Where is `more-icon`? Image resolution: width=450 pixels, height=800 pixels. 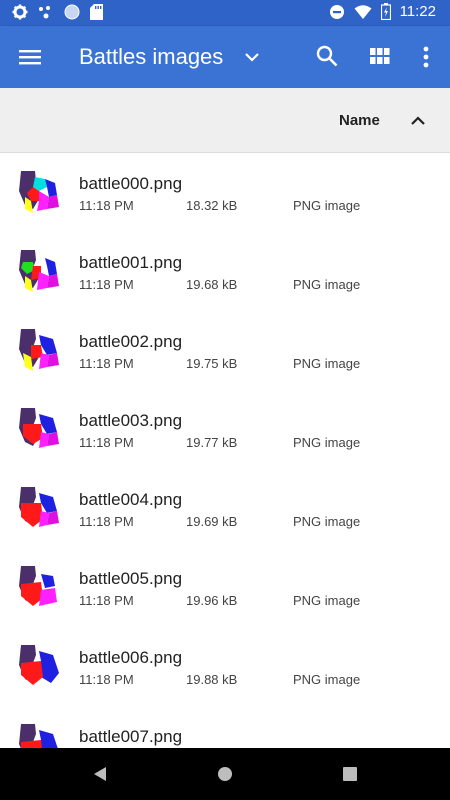 more-icon is located at coordinates (426, 57).